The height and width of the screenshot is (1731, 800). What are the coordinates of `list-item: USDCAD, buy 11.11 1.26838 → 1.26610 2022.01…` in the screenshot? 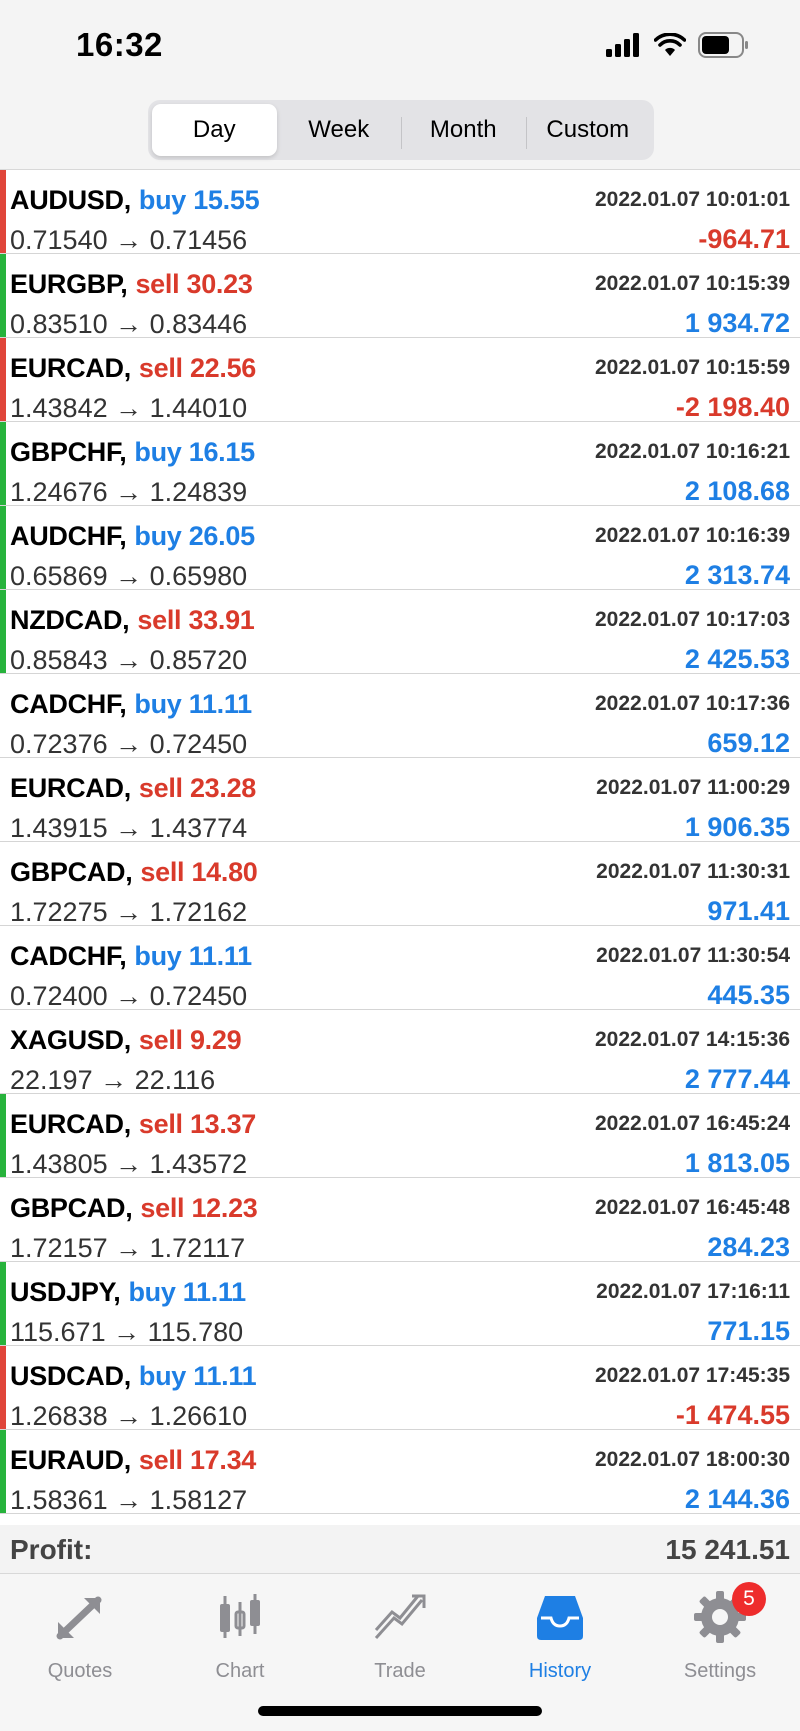 It's located at (400, 1388).